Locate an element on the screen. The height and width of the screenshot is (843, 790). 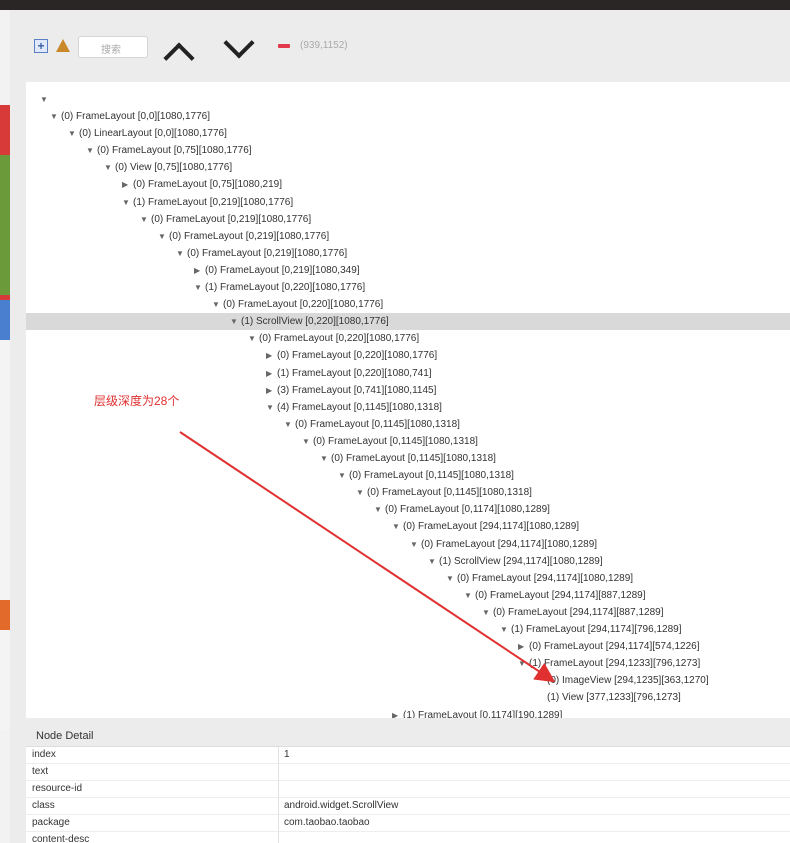
detail-value: com.taobao.taobao is located at coordinates (327, 823).